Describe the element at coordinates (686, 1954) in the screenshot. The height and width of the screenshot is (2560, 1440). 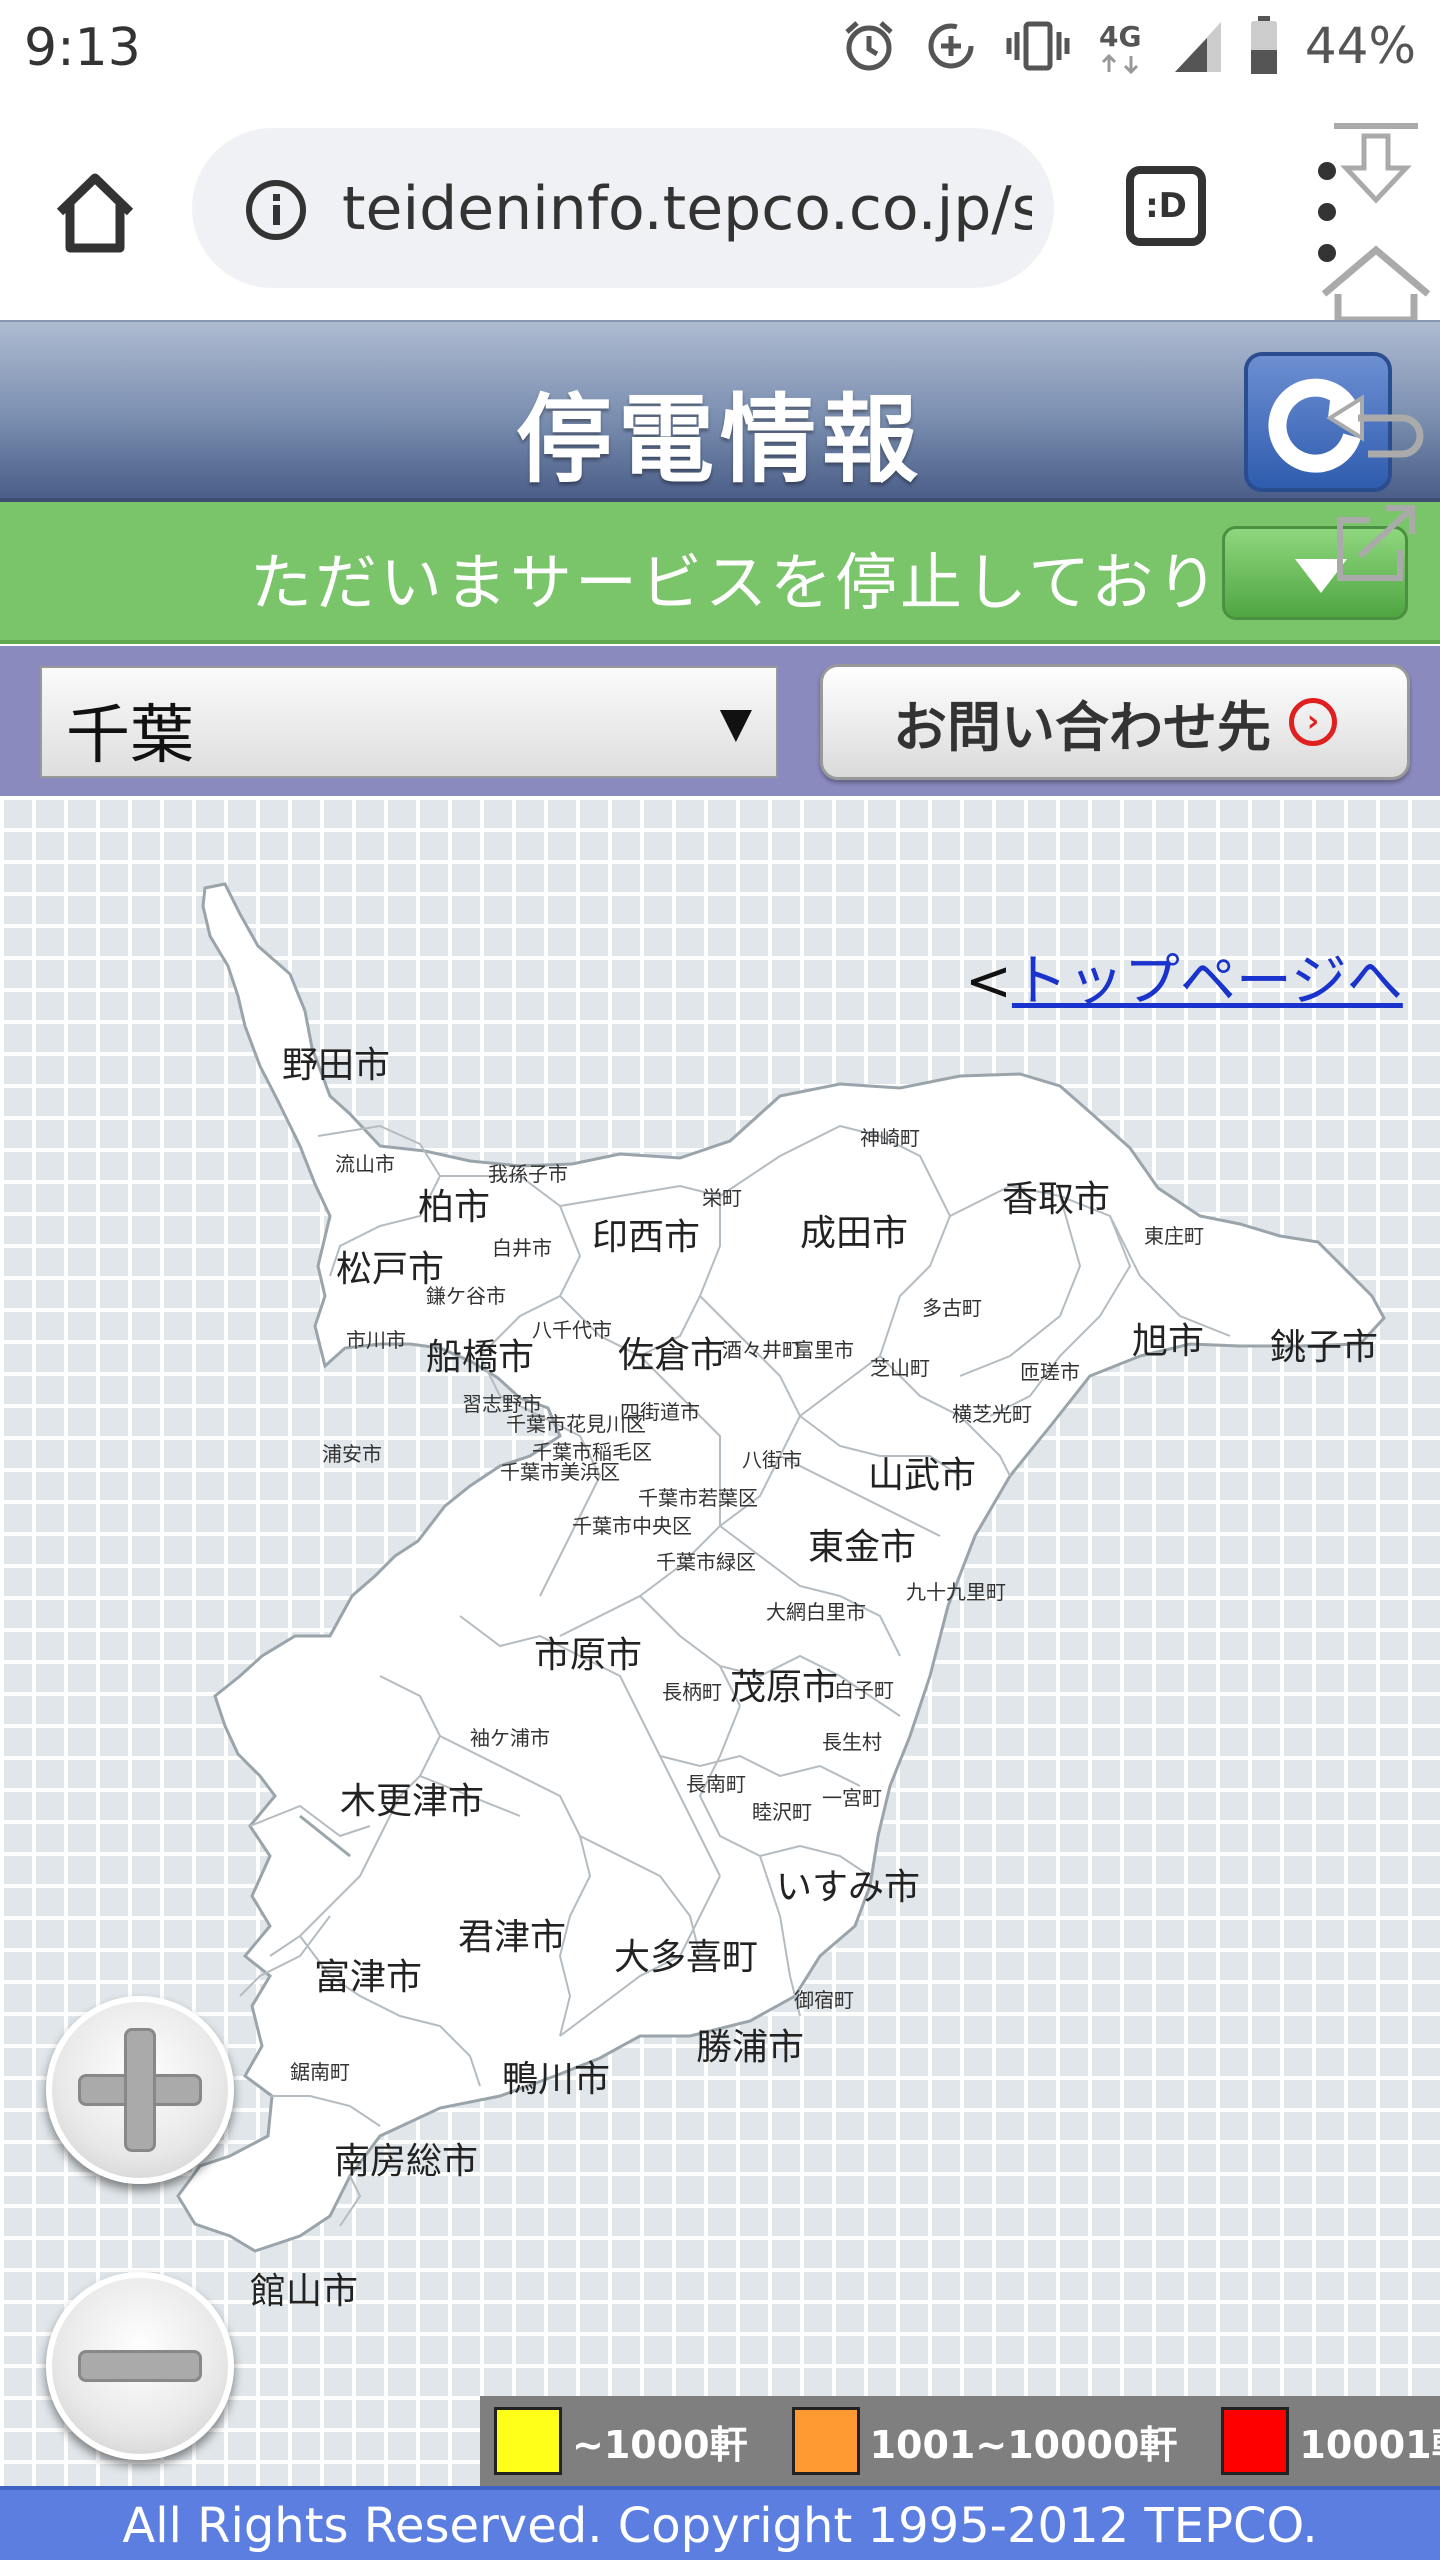
I see `city-label-otaki: 大多喜町` at that location.